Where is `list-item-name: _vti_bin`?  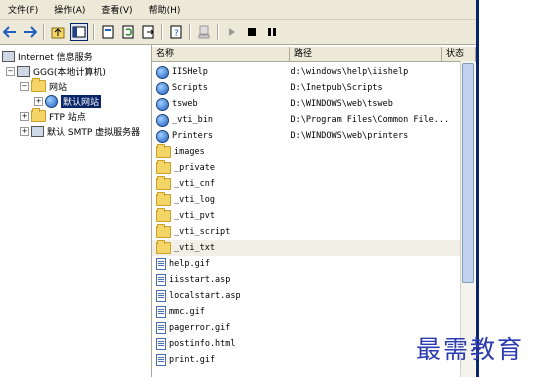 list-item-name: _vti_bin is located at coordinates (192, 120).